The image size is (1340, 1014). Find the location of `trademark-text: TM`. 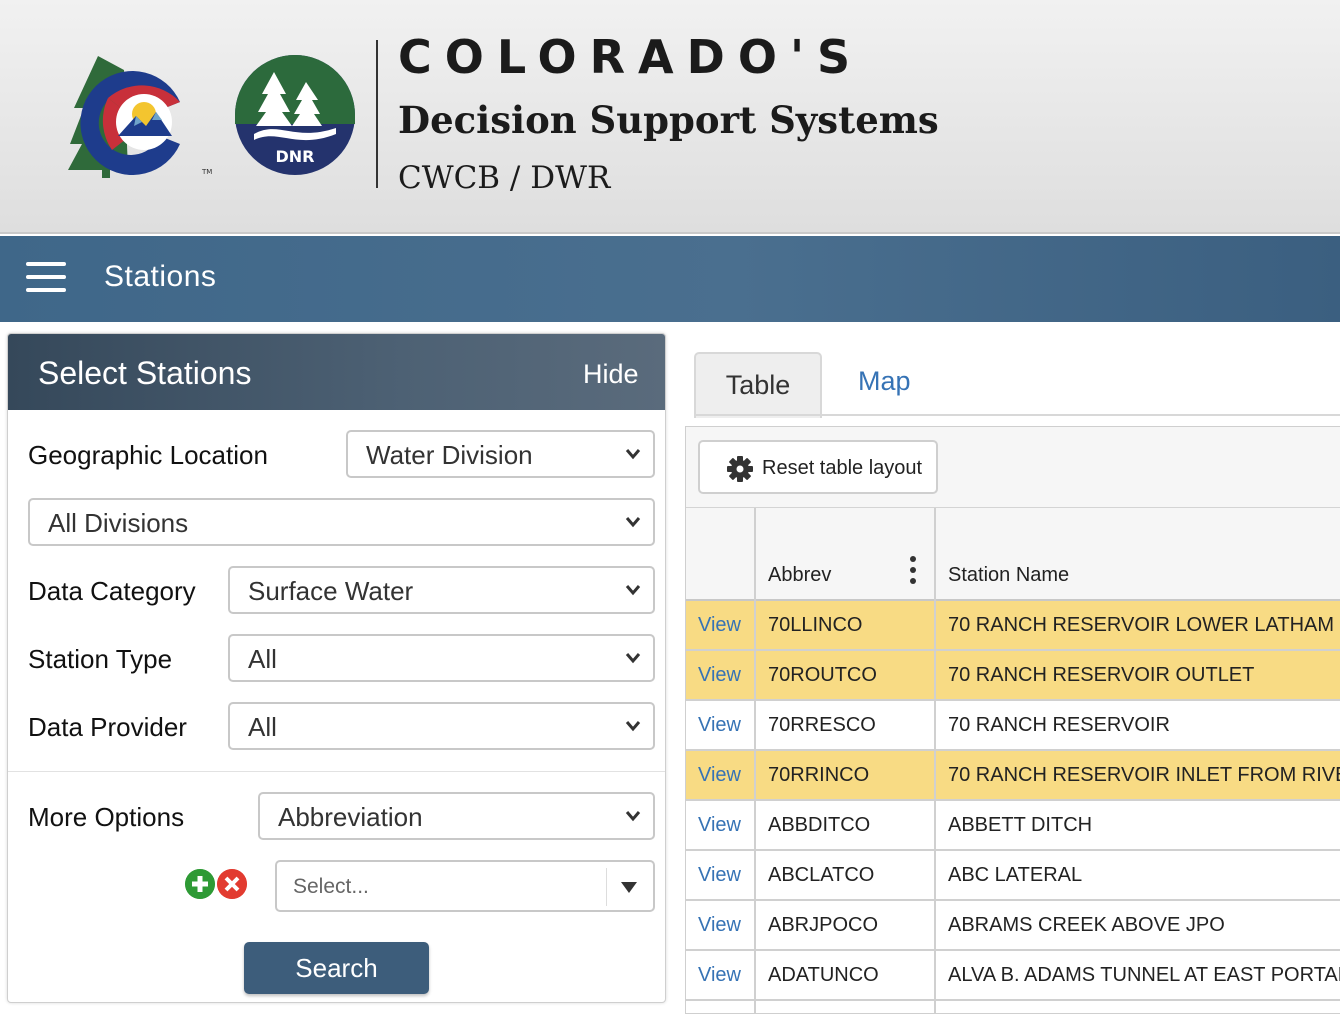

trademark-text: TM is located at coordinates (206, 172).